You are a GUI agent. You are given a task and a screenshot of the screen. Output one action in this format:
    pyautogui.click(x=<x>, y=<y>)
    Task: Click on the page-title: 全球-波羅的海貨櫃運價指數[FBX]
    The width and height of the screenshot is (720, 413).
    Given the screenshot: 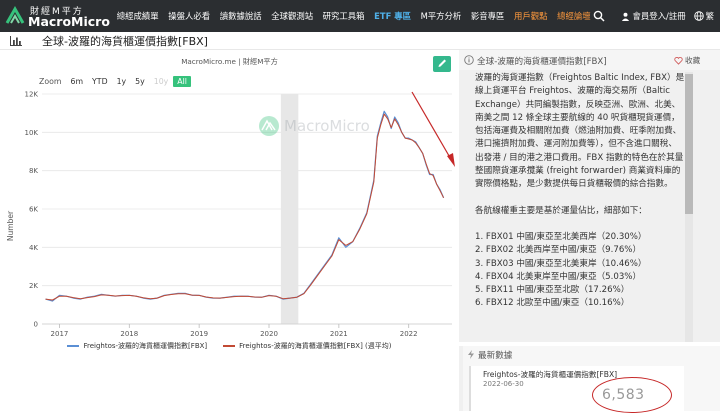 What is the action you would take?
    pyautogui.click(x=125, y=41)
    